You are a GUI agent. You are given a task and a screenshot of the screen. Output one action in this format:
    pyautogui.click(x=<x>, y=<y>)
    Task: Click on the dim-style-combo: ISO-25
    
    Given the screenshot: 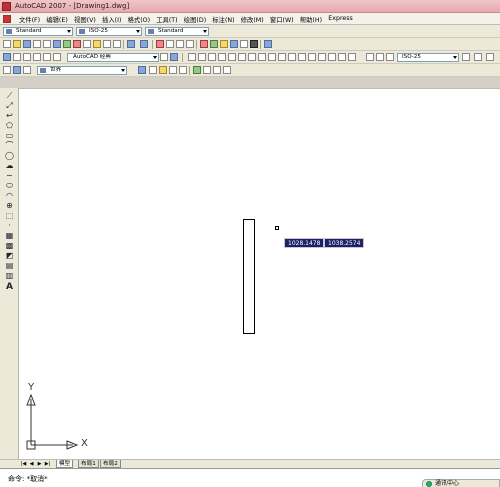 What is the action you would take?
    pyautogui.click(x=109, y=31)
    